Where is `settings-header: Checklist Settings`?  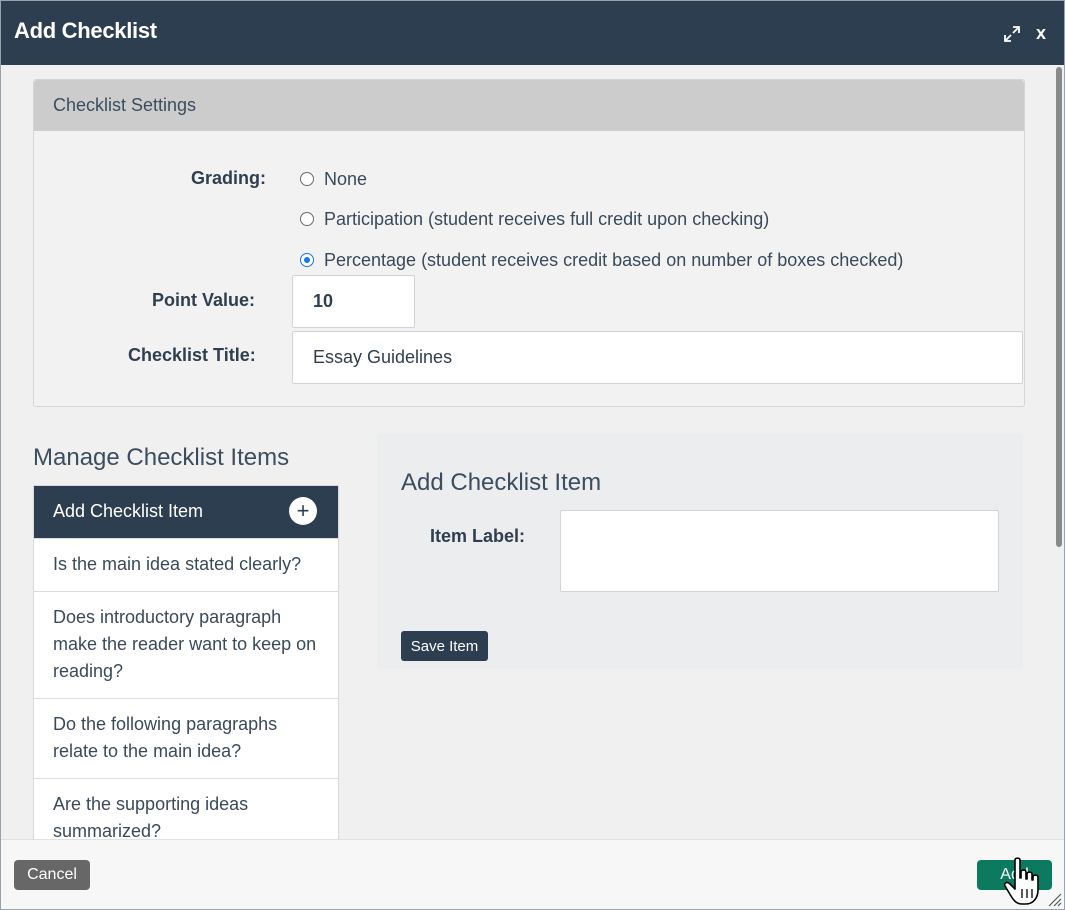 settings-header: Checklist Settings is located at coordinates (529, 105).